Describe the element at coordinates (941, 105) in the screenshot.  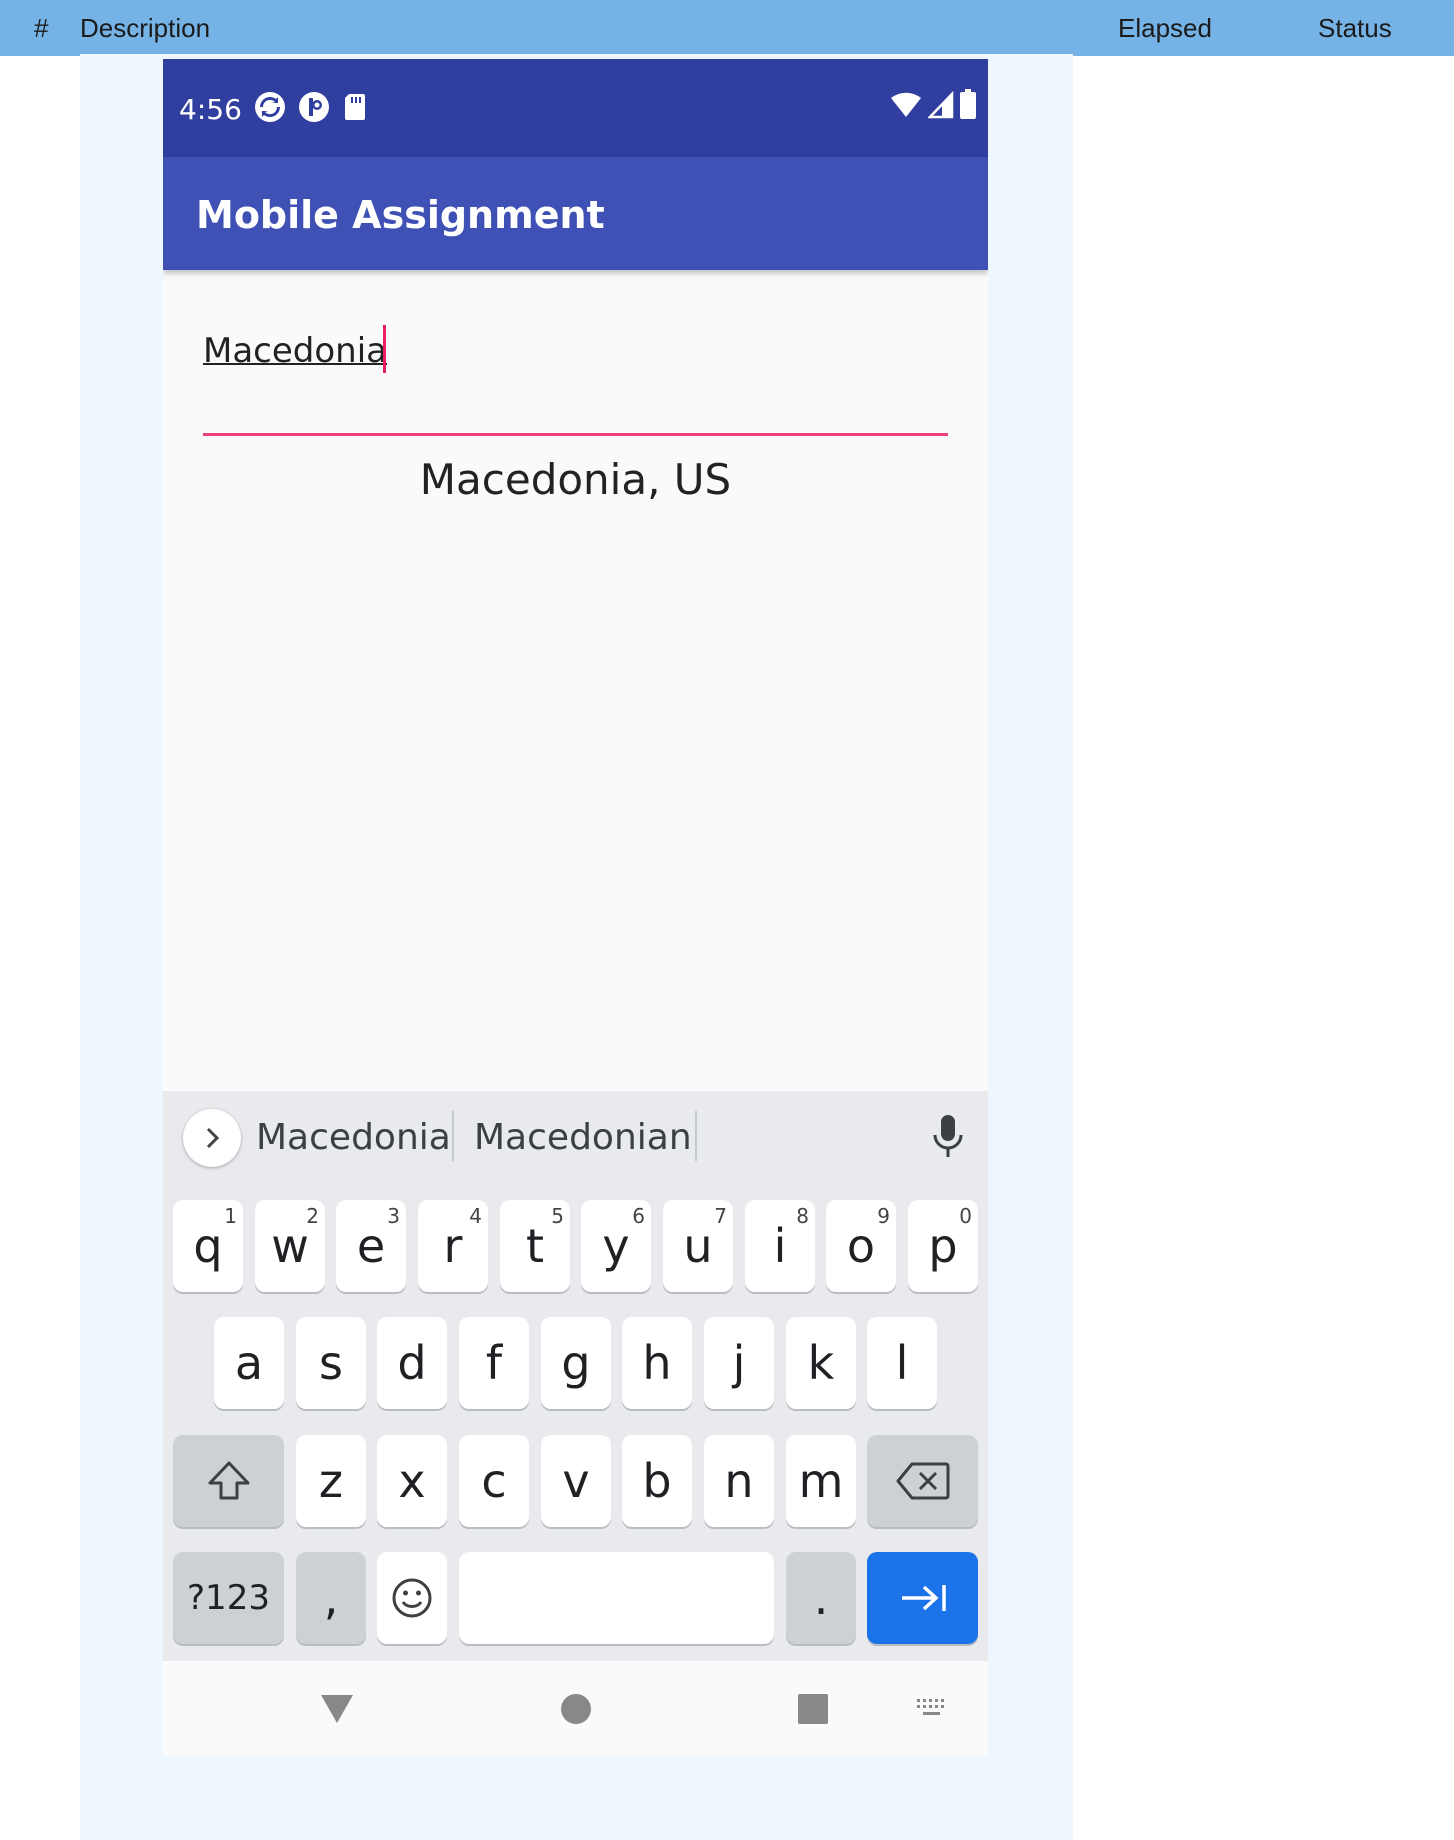
I see `signal-icon` at that location.